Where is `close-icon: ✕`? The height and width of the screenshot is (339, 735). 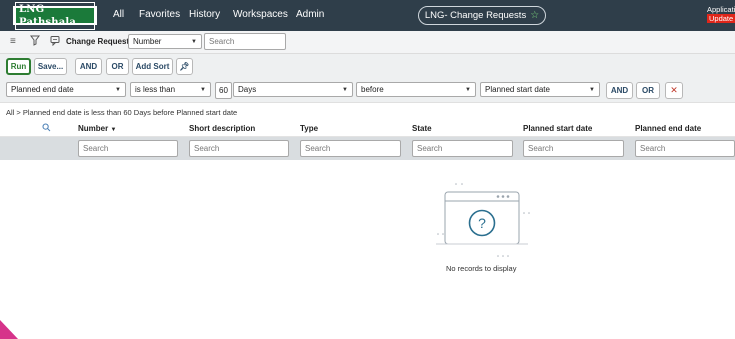
close-icon: ✕ is located at coordinates (674, 90).